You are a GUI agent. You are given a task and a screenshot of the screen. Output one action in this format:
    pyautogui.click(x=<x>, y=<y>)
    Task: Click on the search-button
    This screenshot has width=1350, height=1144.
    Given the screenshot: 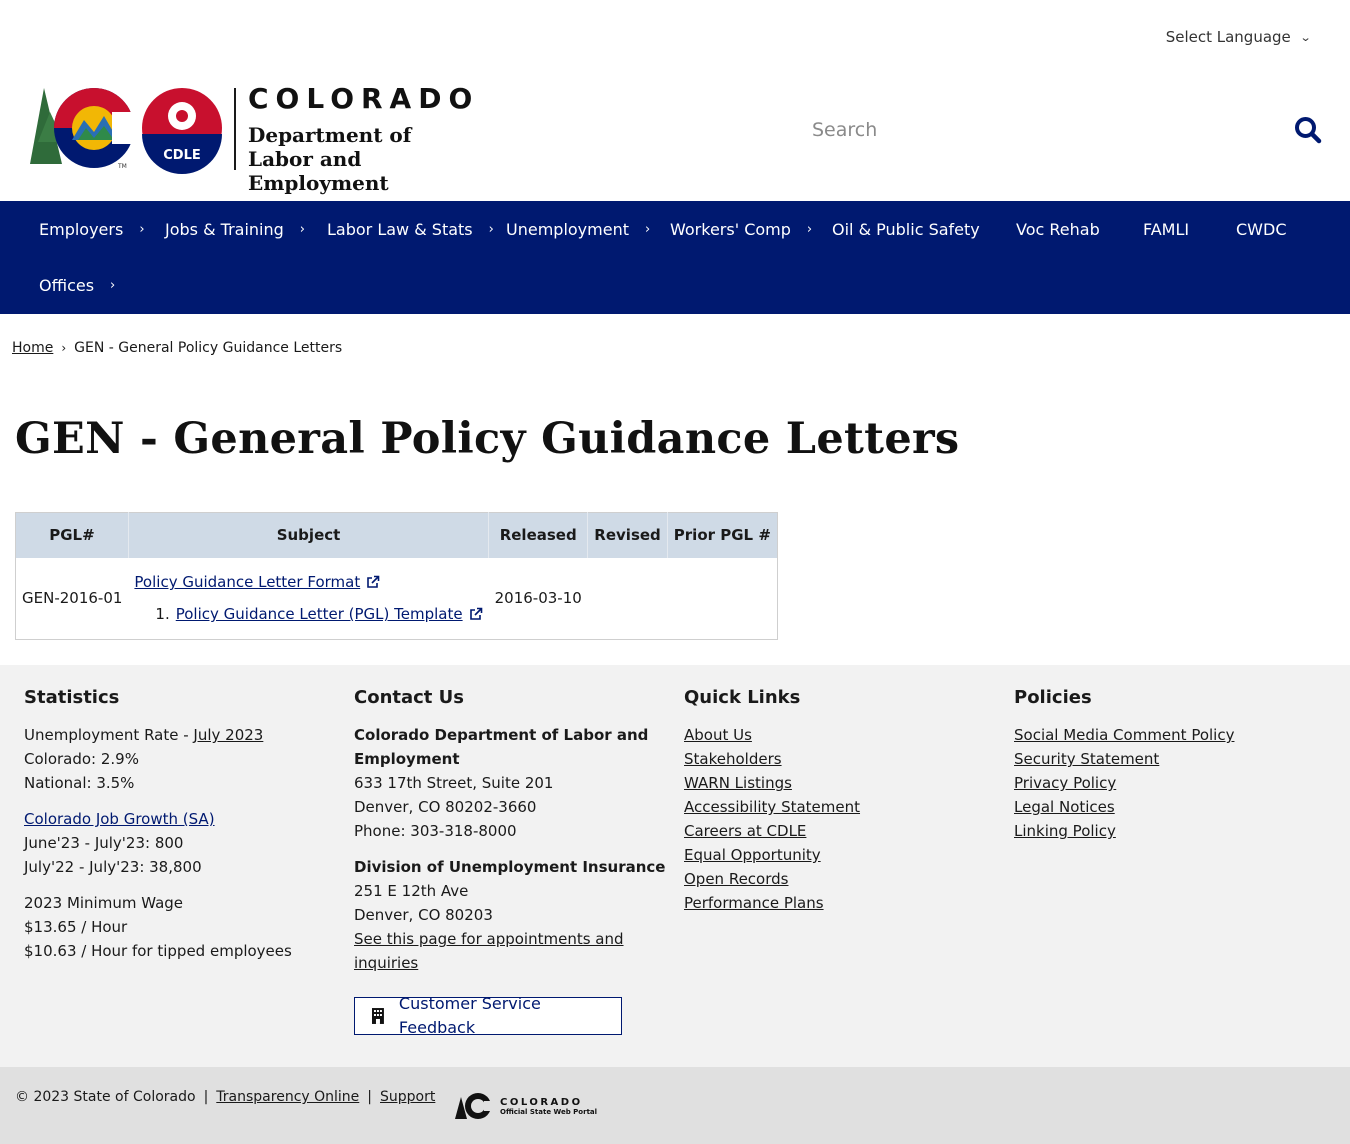 What is the action you would take?
    pyautogui.click(x=1308, y=130)
    